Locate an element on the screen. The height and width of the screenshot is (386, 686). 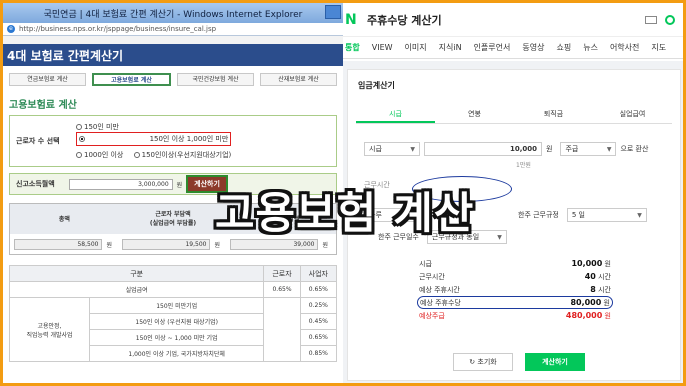
nav-item-view: VIEW is located at coordinates (382, 47).